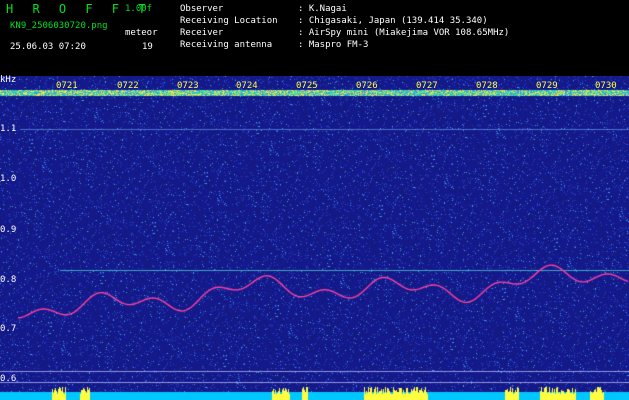 Image resolution: width=629 pixels, height=400 pixels. What do you see at coordinates (247, 86) in the screenshot?
I see `time-label-0724: 0724` at bounding box center [247, 86].